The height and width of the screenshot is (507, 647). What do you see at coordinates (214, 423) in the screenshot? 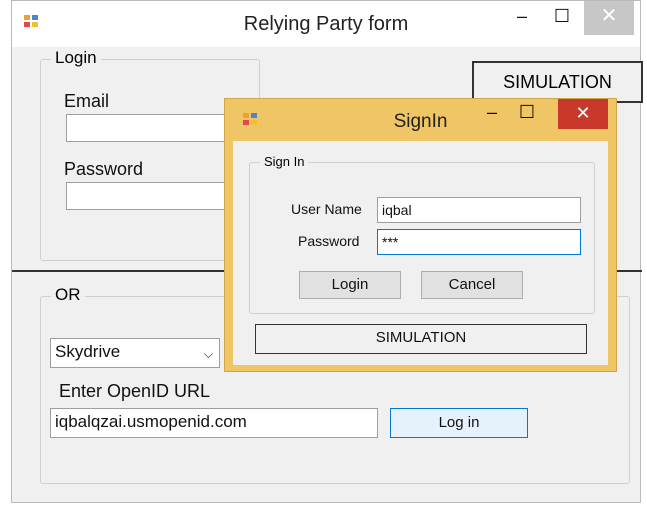
I see `openid-url-field: iqbalqzai.usmopenid.com` at bounding box center [214, 423].